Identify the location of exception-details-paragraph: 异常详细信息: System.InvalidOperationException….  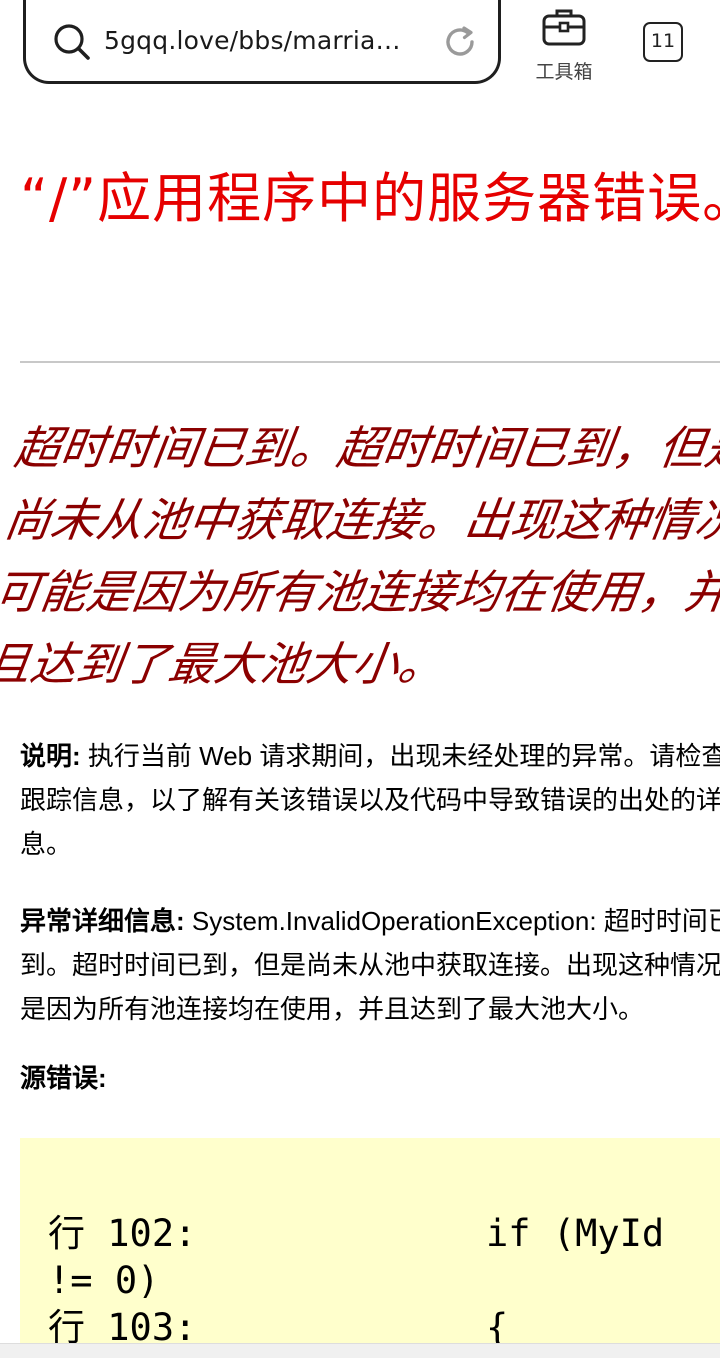
(370, 965).